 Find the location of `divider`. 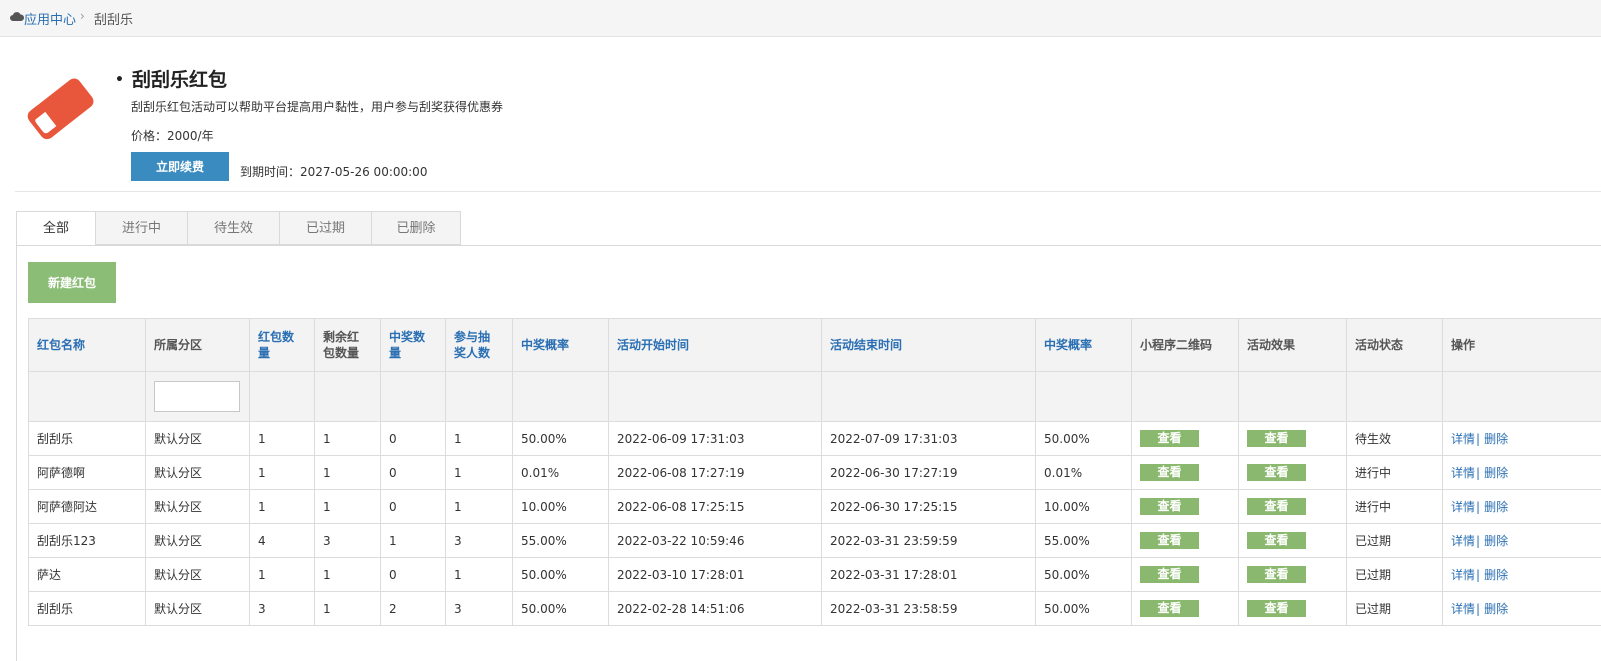

divider is located at coordinates (808, 191).